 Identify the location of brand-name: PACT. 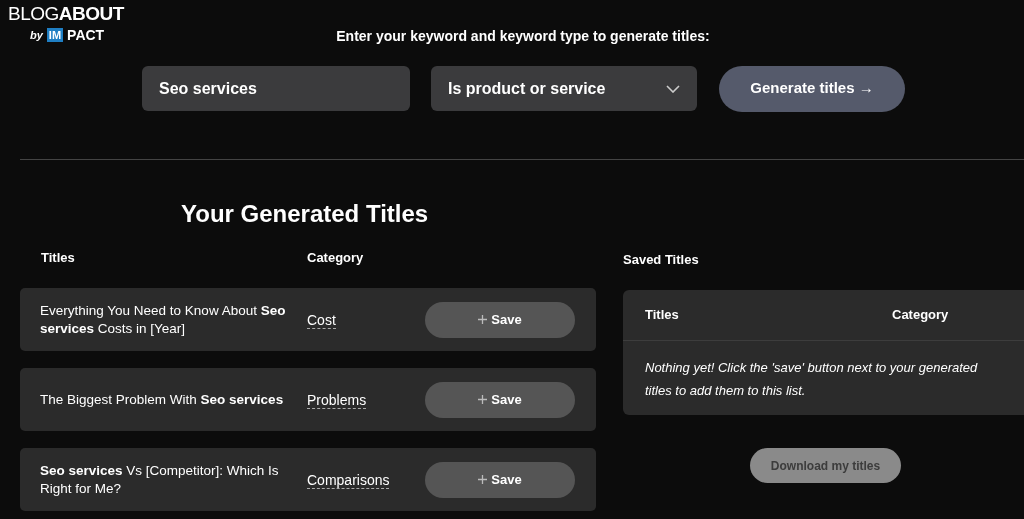
(86, 35).